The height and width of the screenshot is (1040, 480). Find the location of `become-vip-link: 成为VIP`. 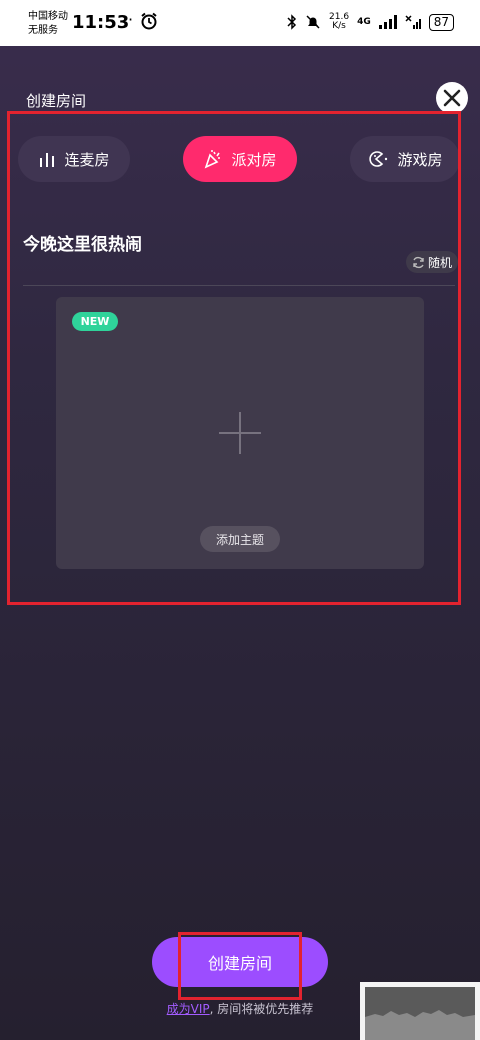

become-vip-link: 成为VIP is located at coordinates (188, 1009).